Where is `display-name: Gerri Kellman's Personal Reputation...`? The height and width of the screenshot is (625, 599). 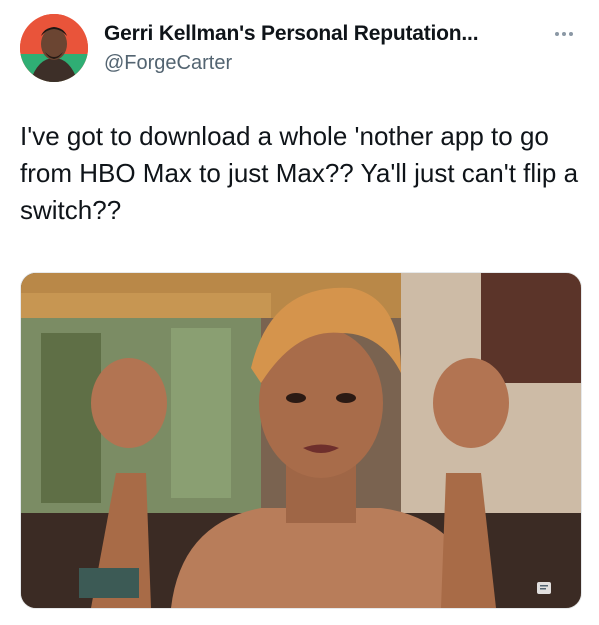 display-name: Gerri Kellman's Personal Reputation... is located at coordinates (291, 34).